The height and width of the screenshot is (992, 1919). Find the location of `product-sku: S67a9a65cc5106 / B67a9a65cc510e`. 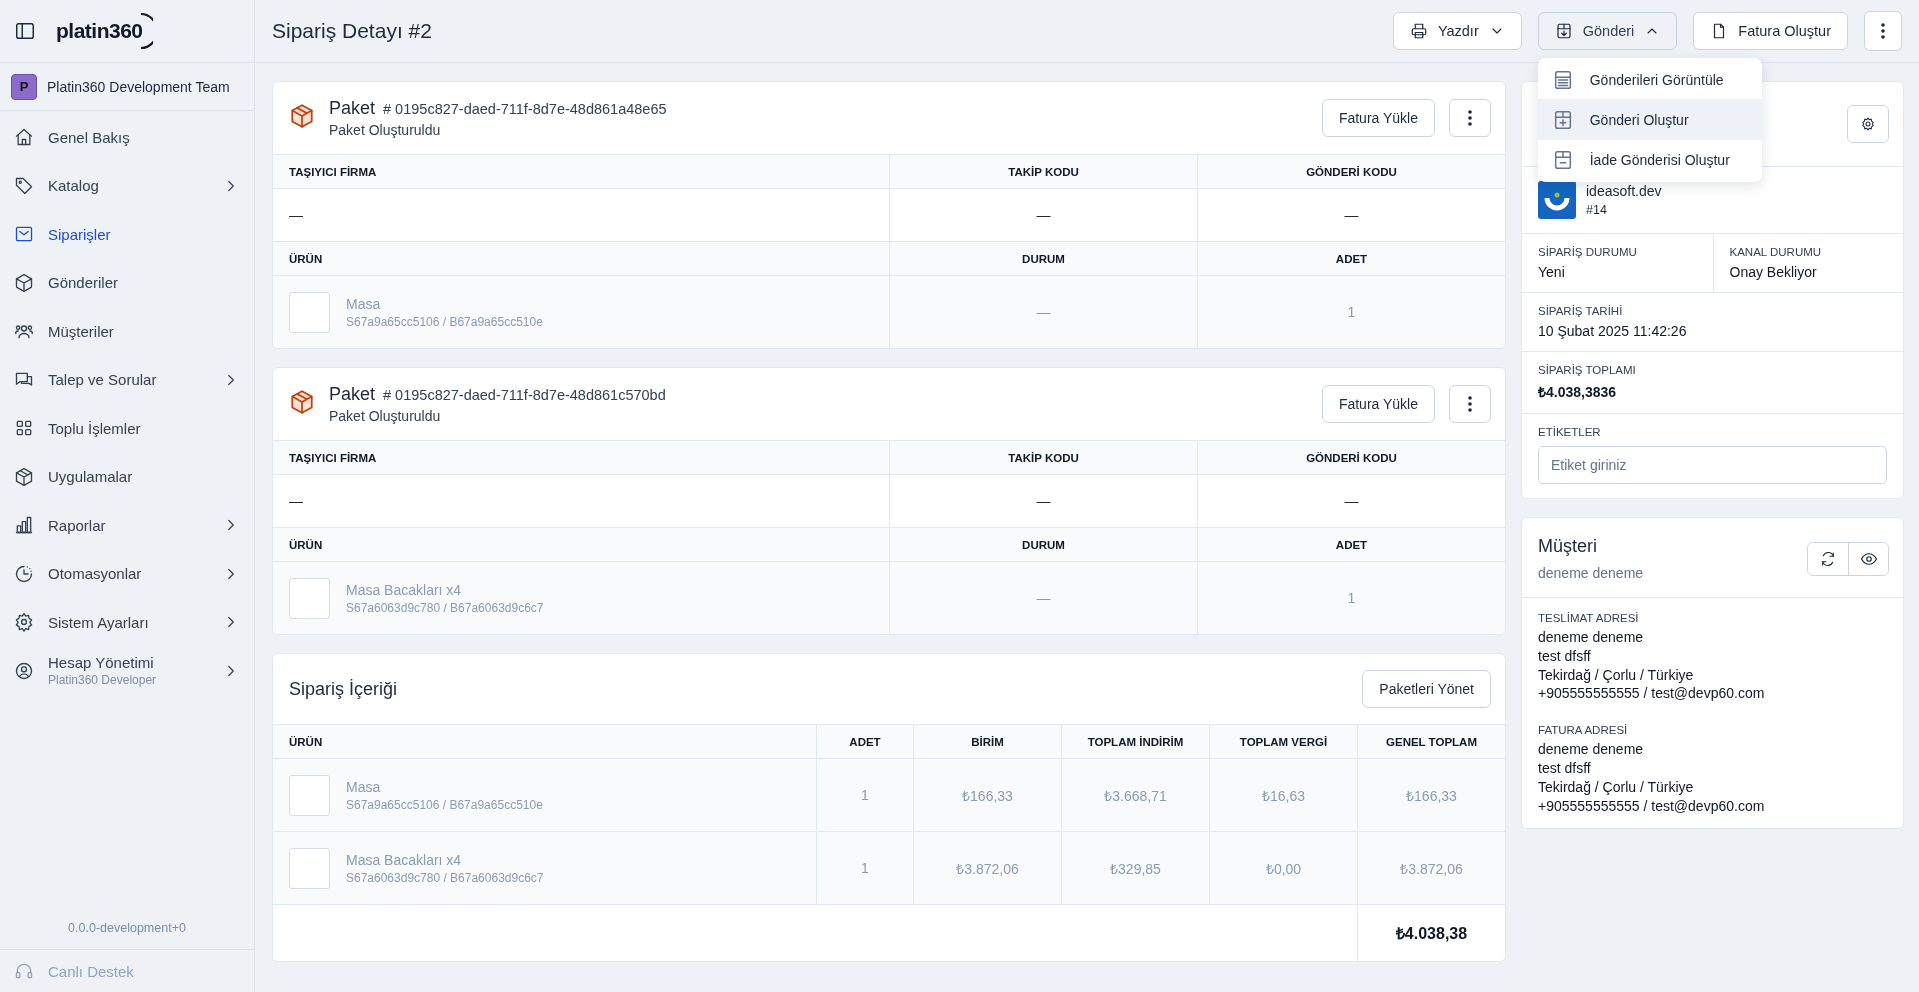

product-sku: S67a9a65cc5106 / B67a9a65cc510e is located at coordinates (444, 804).